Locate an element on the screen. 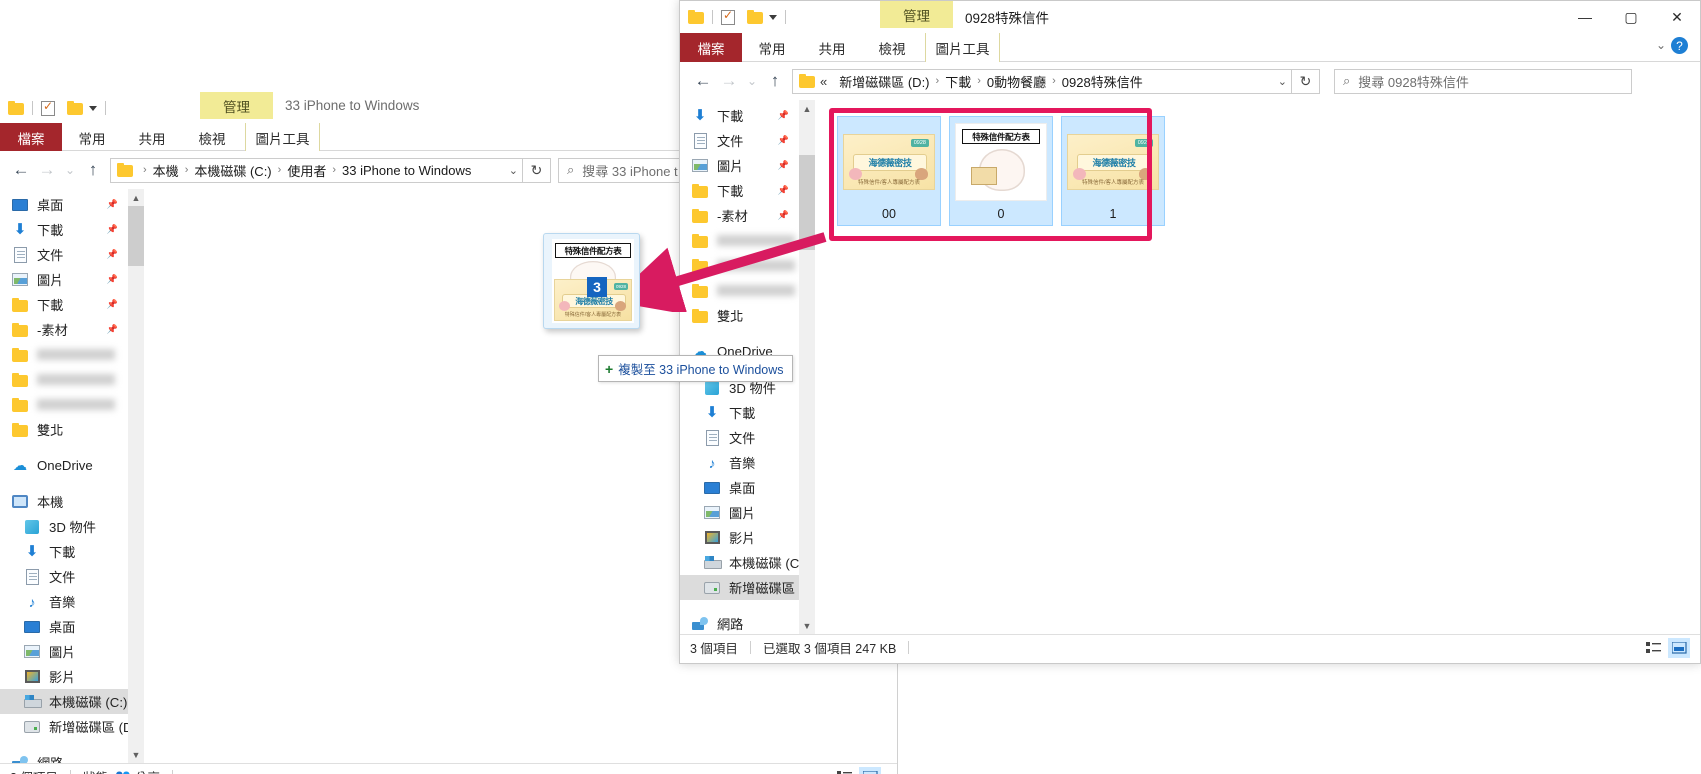 The width and height of the screenshot is (1701, 774). right-nav-item-下載: ⬇ 下載 📌 is located at coordinates (739, 115).